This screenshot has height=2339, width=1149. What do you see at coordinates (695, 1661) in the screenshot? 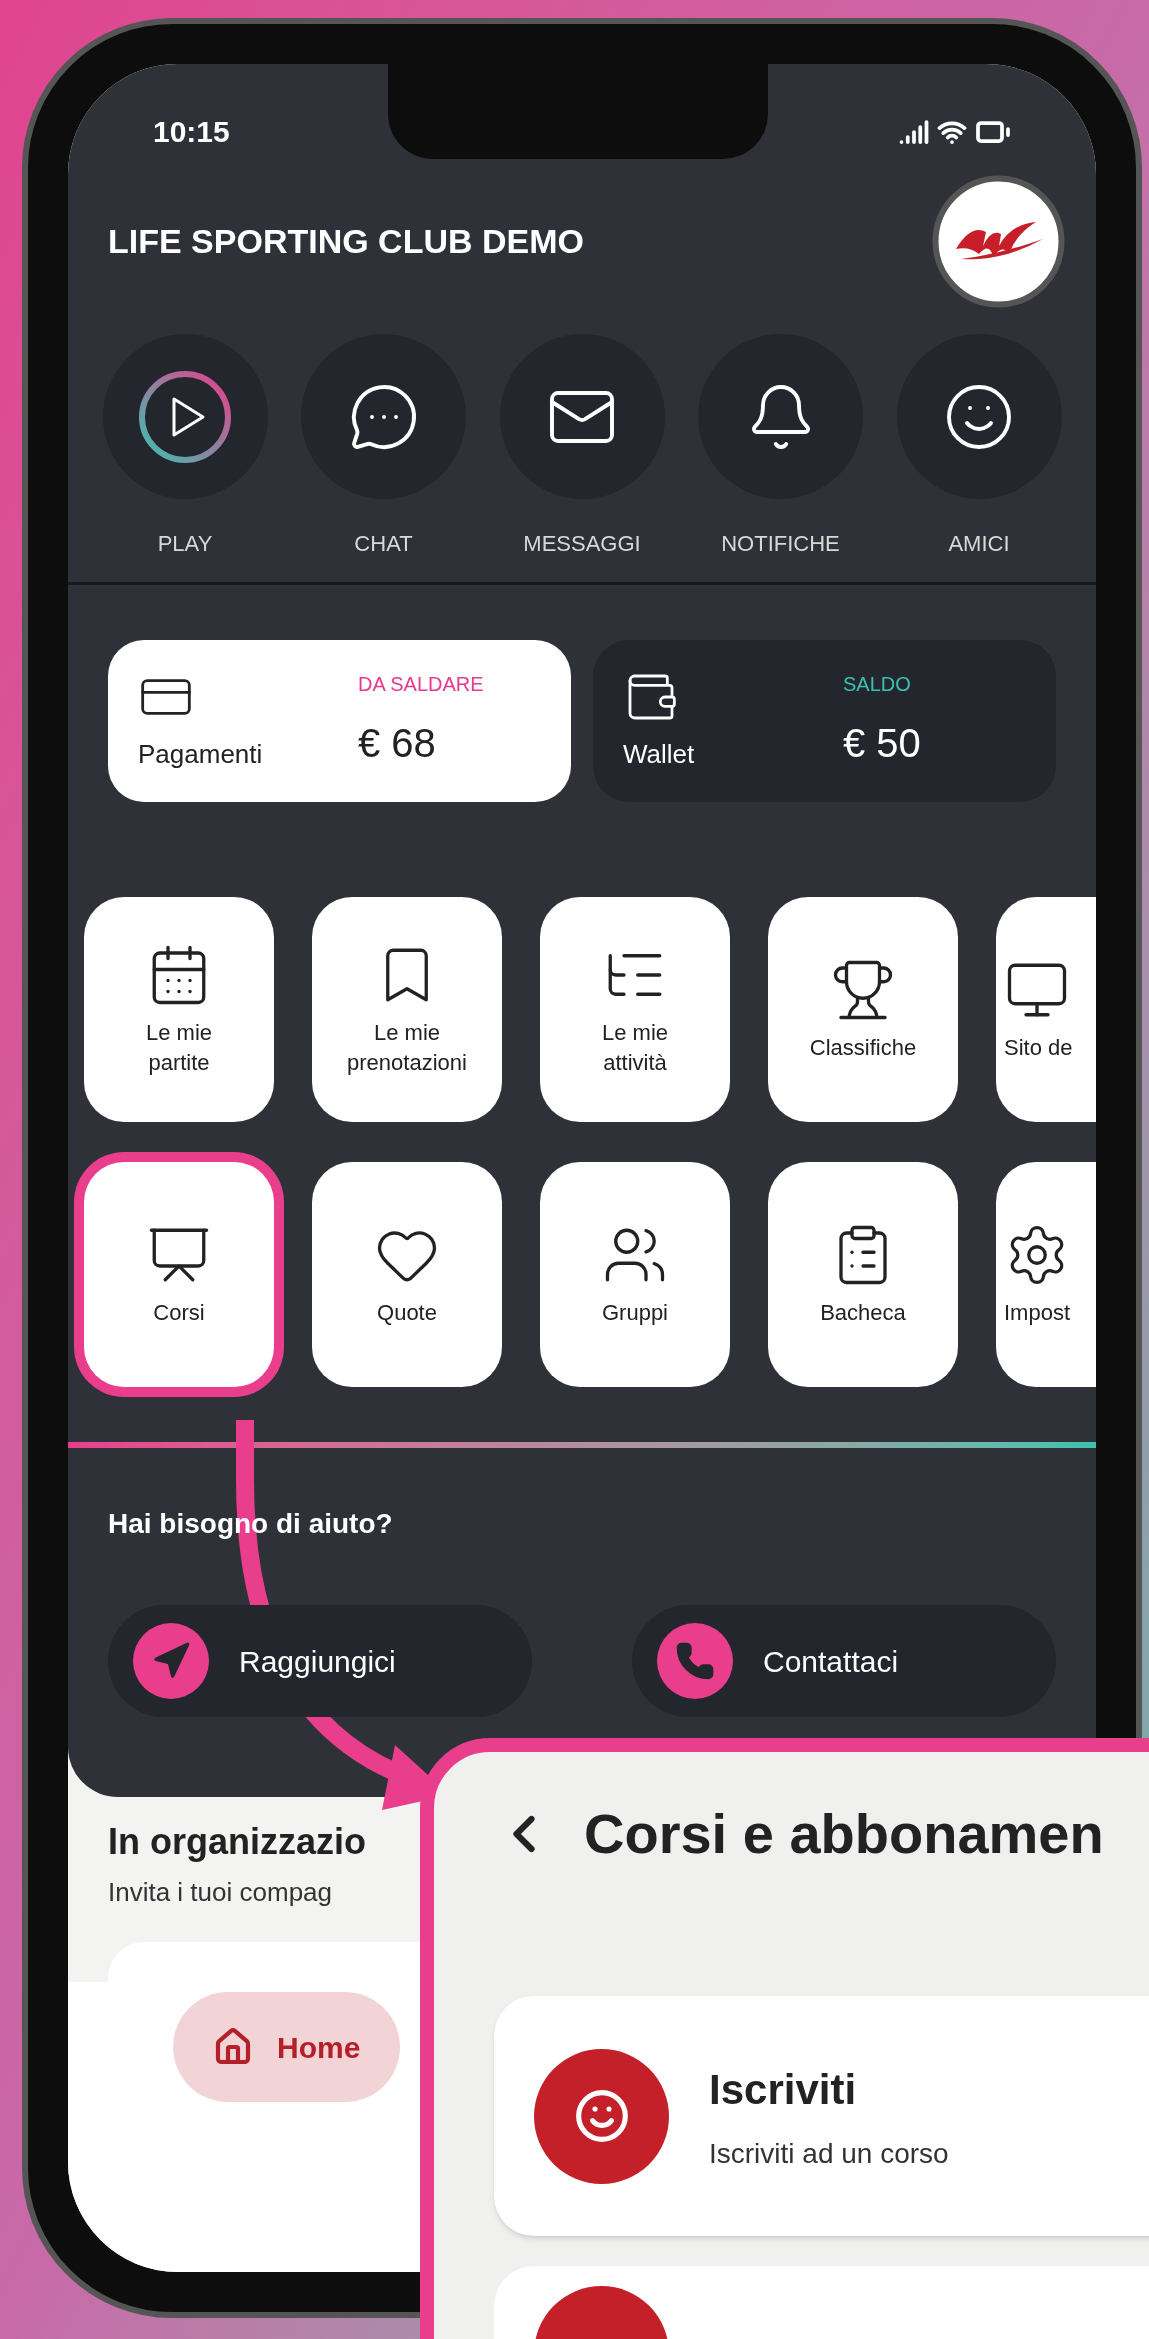
I see `phone-icon` at bounding box center [695, 1661].